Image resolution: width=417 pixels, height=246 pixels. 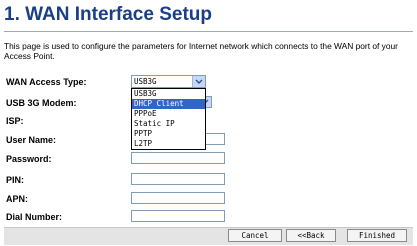 What do you see at coordinates (168, 81) in the screenshot?
I see `wan-access-type-select: USB3G` at bounding box center [168, 81].